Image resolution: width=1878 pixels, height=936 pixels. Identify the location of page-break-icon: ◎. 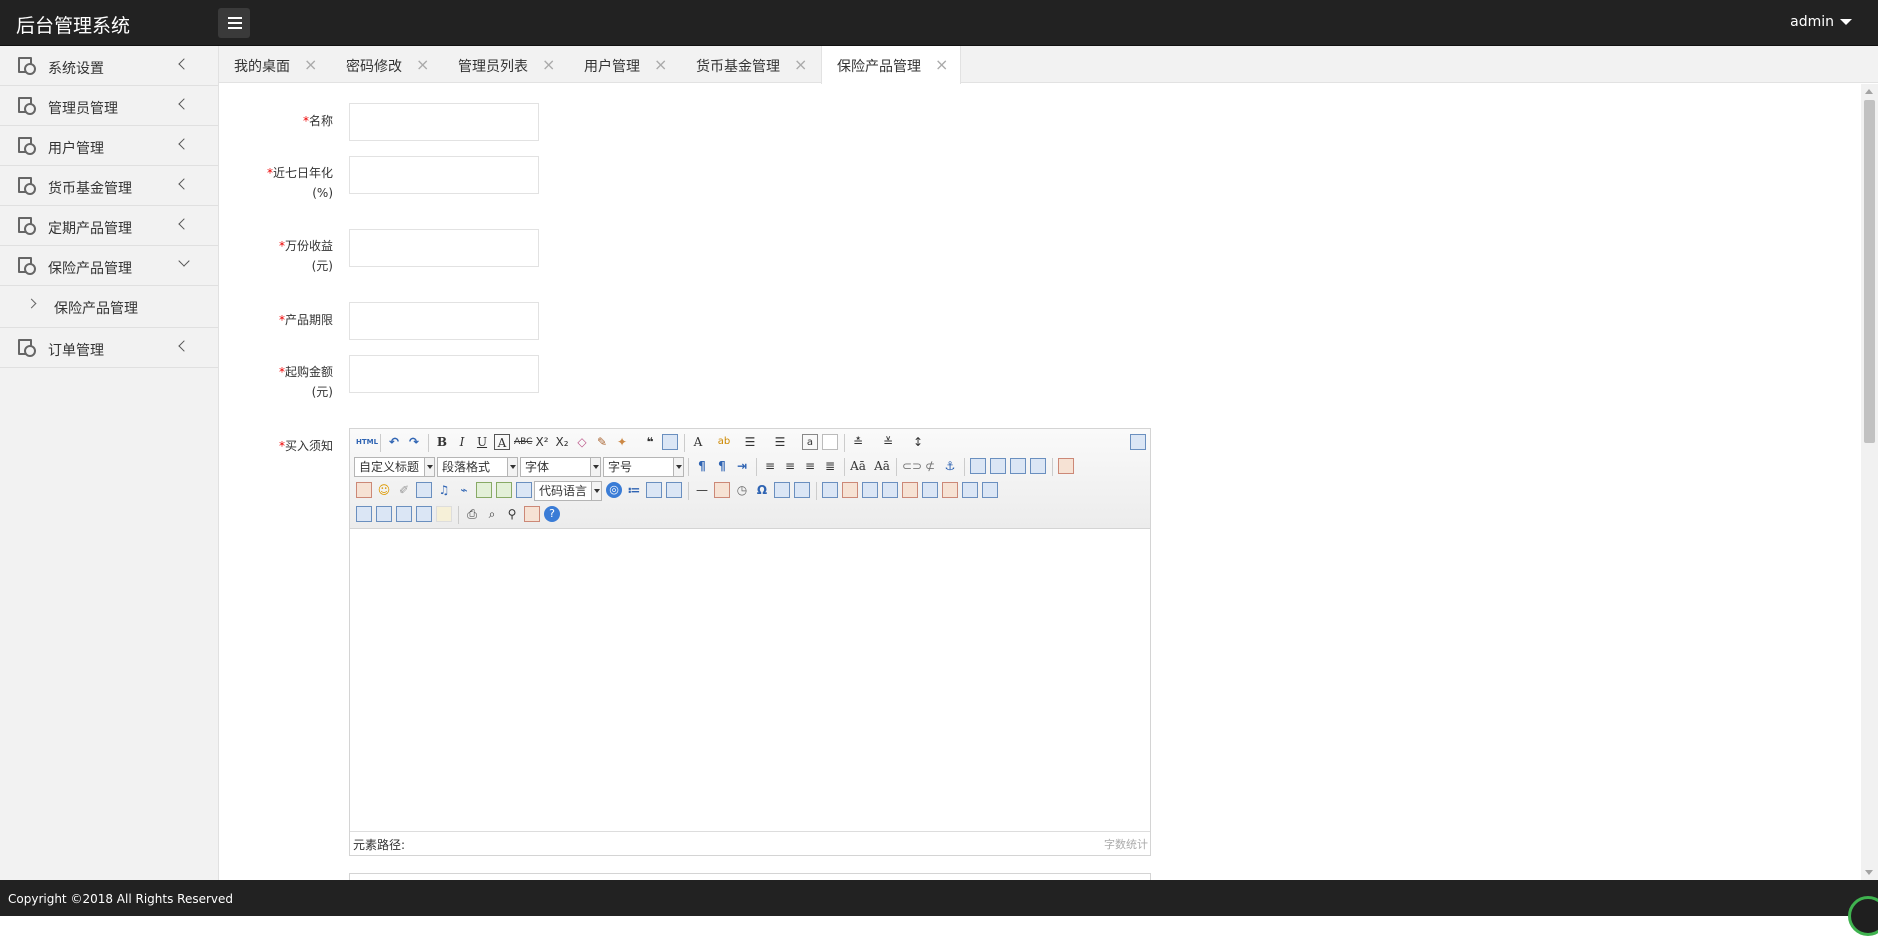
(614, 490).